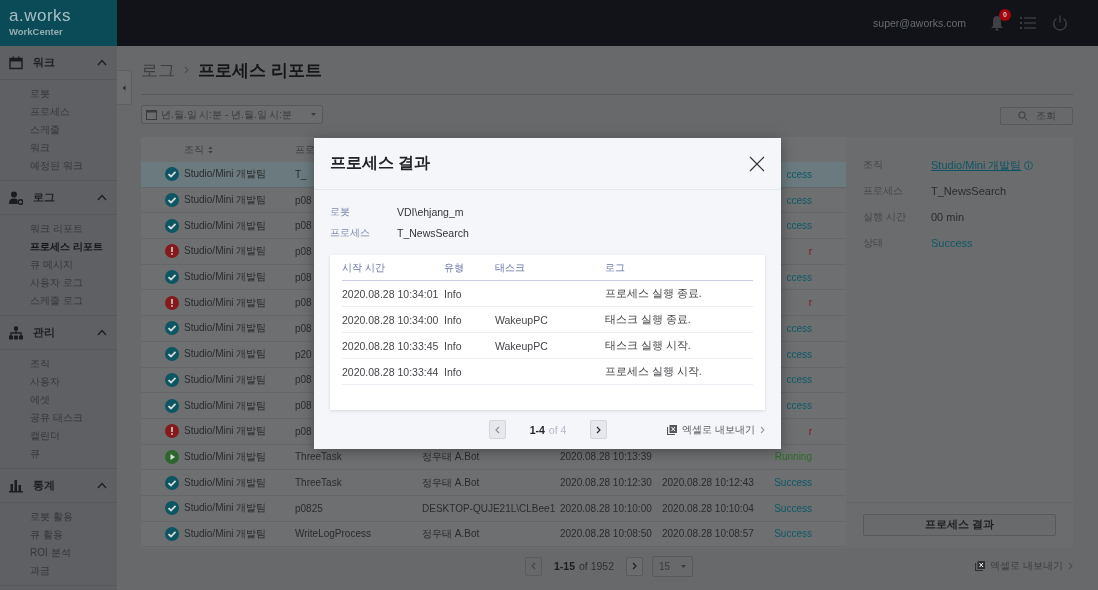 This screenshot has height=590, width=1098. I want to click on table-cell-text: WakeupPC, so click(522, 345).